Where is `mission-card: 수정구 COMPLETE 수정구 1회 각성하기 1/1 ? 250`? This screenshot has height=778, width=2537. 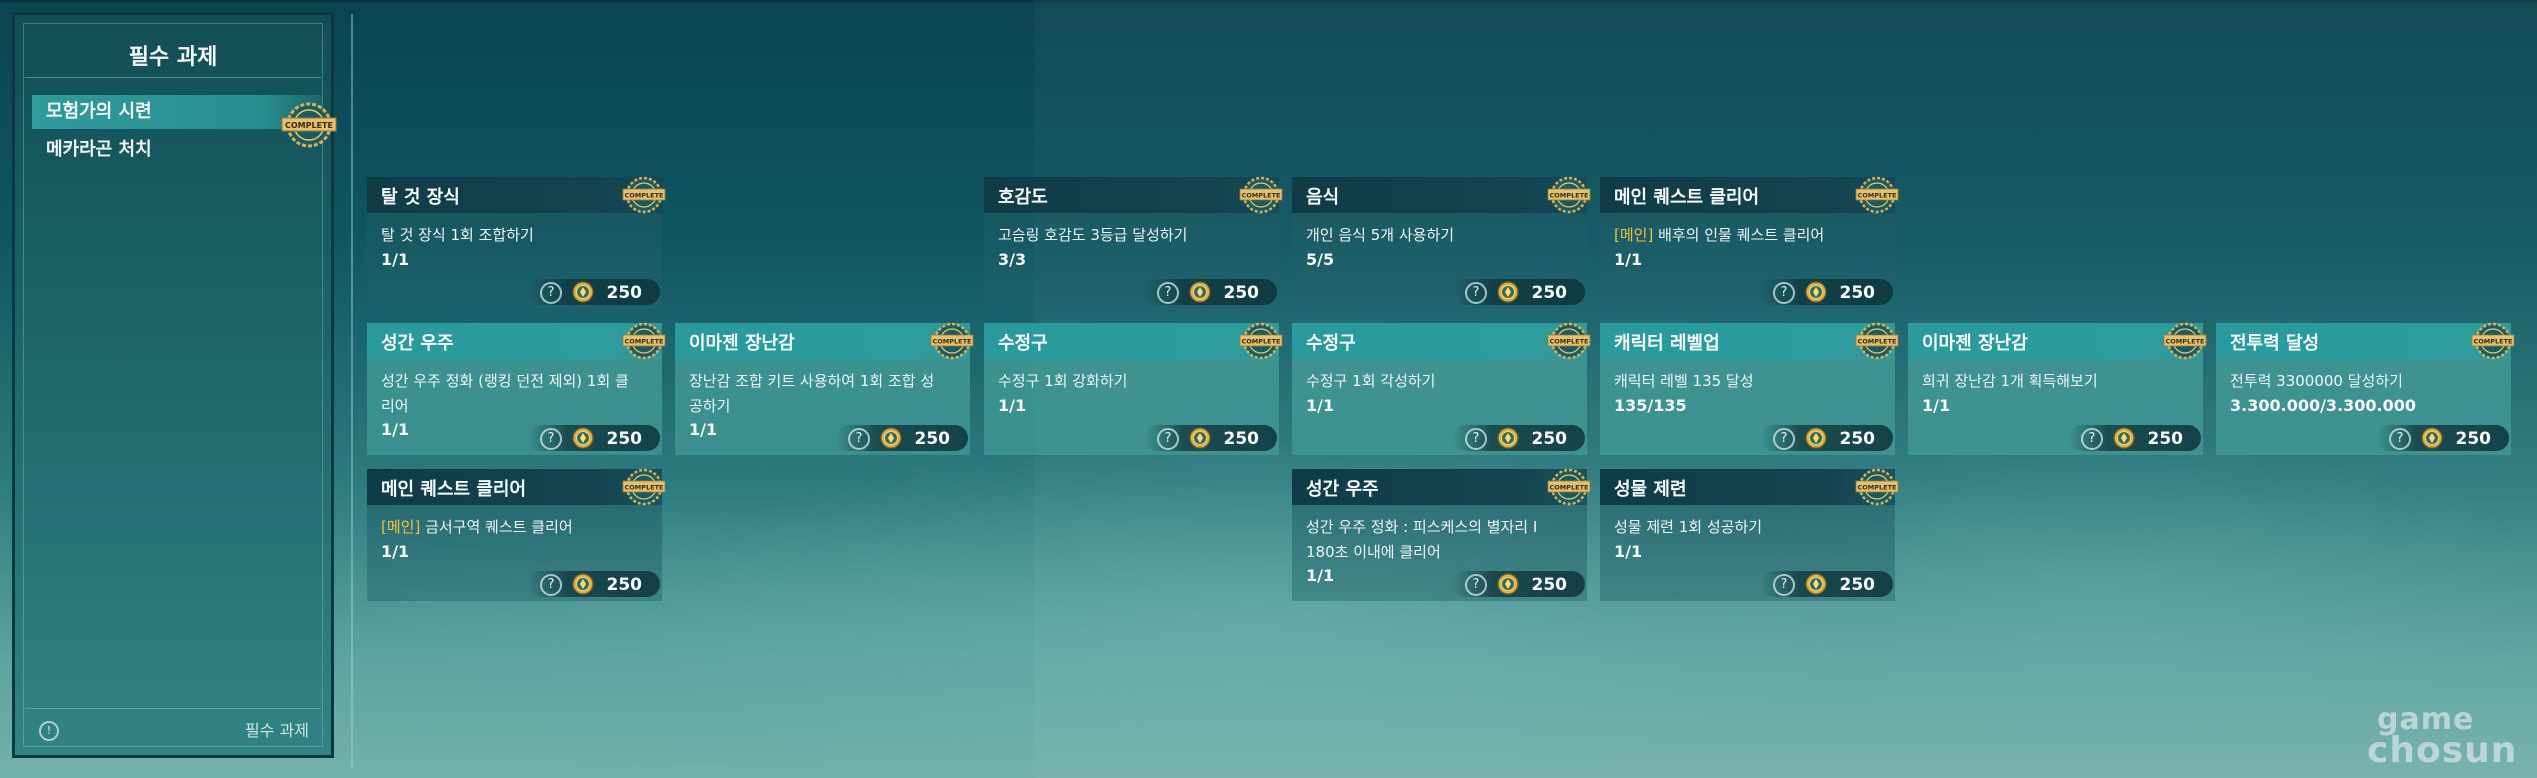
mission-card: 수정구 COMPLETE 수정구 1회 각성하기 1/1 ? 250 is located at coordinates (1441, 388).